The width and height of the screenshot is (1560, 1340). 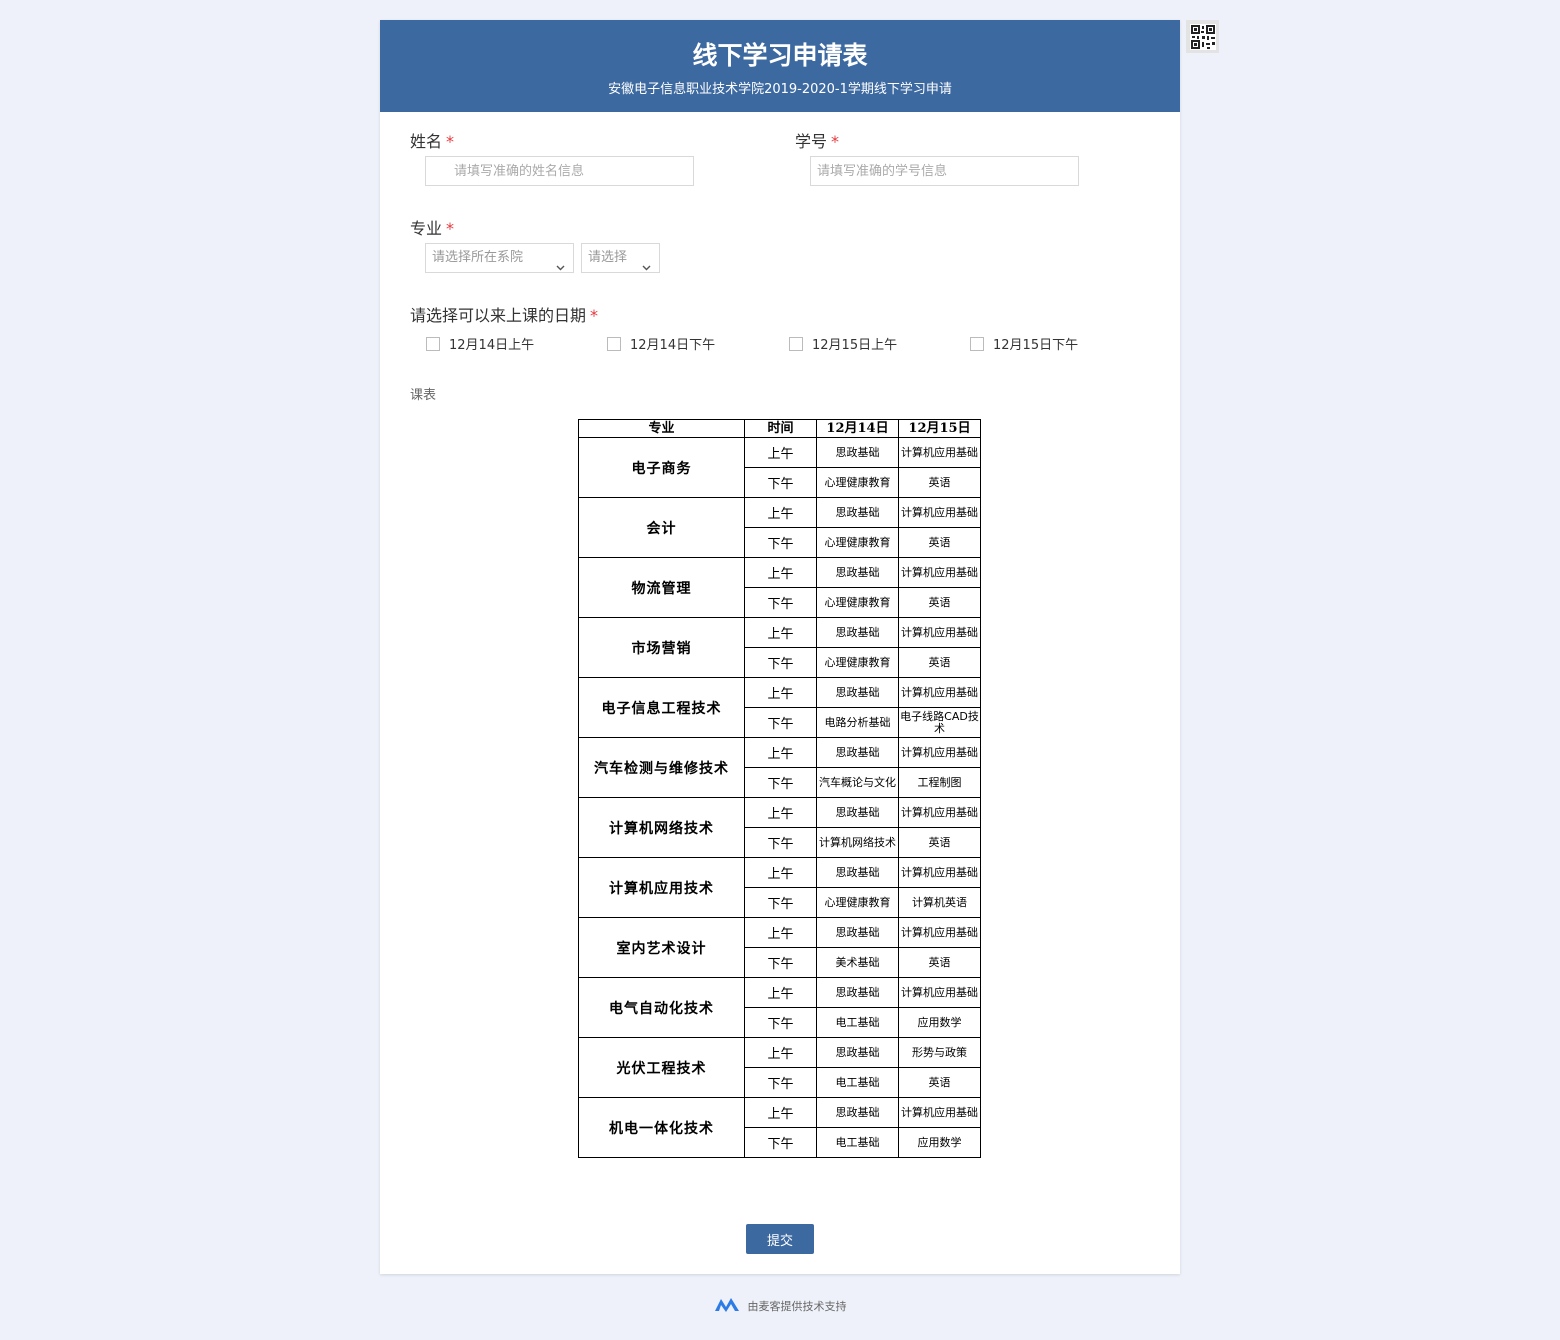 What do you see at coordinates (780, 89) in the screenshot?
I see `form-subtitle: 安徽电子信息职业技术学院2019-2020-1学期线下学习申请` at bounding box center [780, 89].